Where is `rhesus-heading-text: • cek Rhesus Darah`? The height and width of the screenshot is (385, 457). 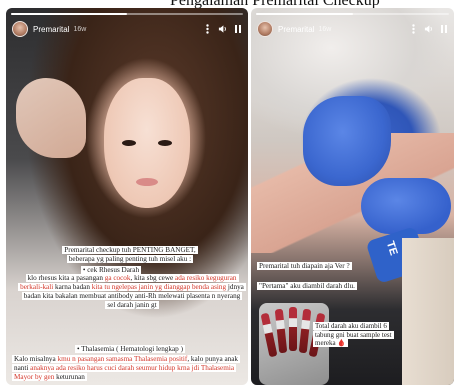 rhesus-heading-text: • cek Rhesus Darah is located at coordinates (111, 270).